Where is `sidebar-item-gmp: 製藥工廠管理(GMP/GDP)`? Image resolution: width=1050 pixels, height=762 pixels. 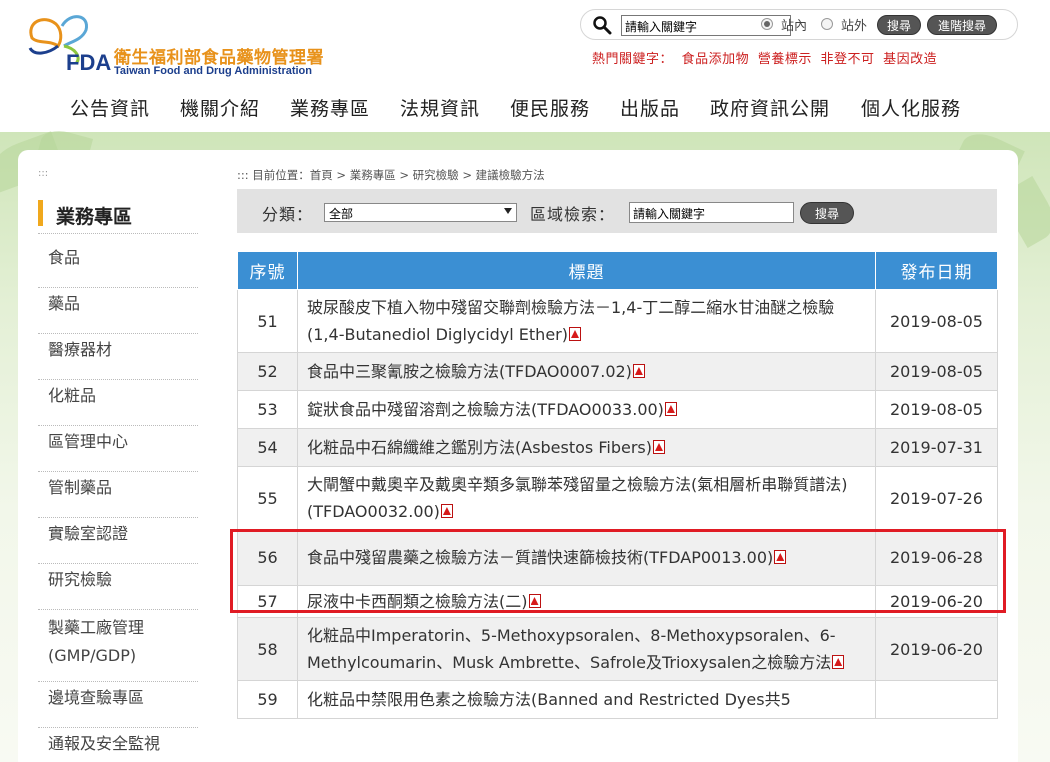 sidebar-item-gmp: 製藥工廠管理(GMP/GDP) is located at coordinates (118, 647).